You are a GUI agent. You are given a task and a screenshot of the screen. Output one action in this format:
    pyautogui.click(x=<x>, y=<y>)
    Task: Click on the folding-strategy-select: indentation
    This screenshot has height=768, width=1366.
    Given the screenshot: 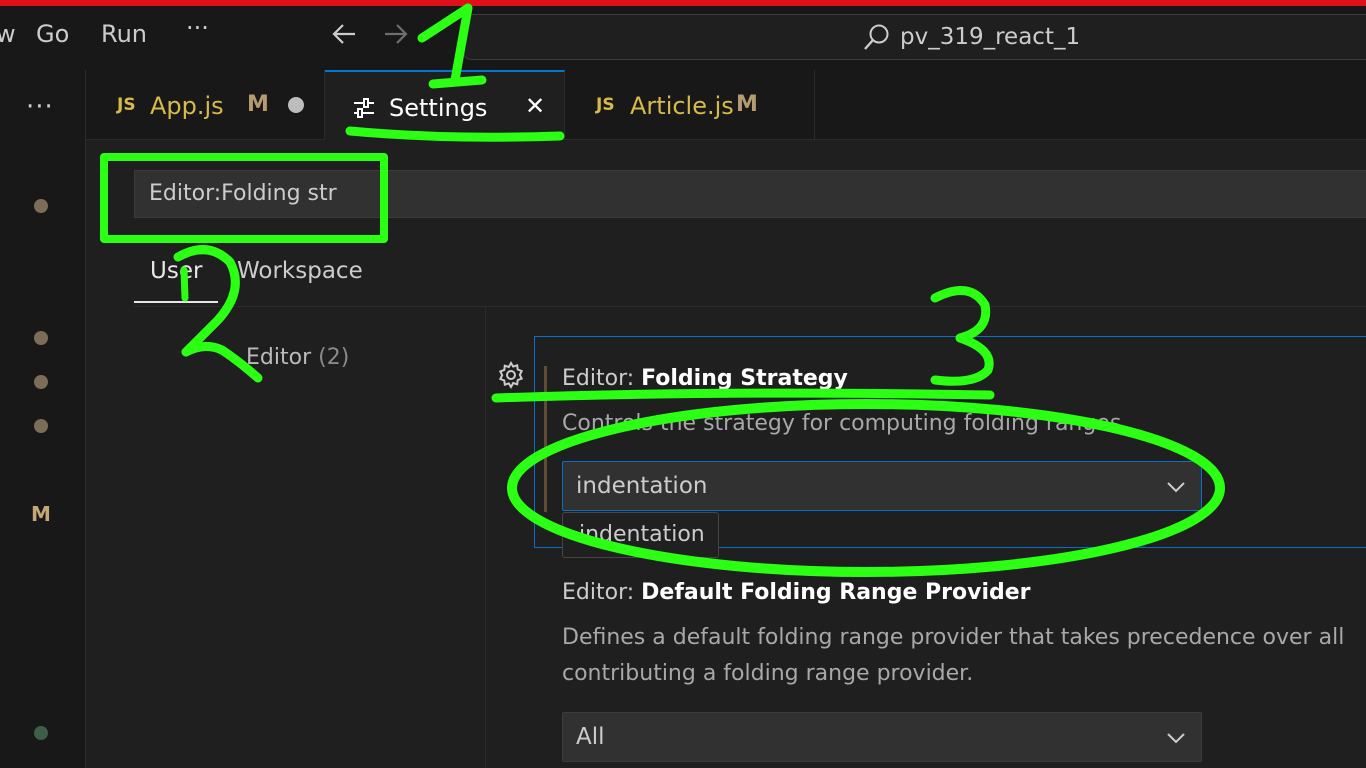 What is the action you would take?
    pyautogui.click(x=882, y=486)
    